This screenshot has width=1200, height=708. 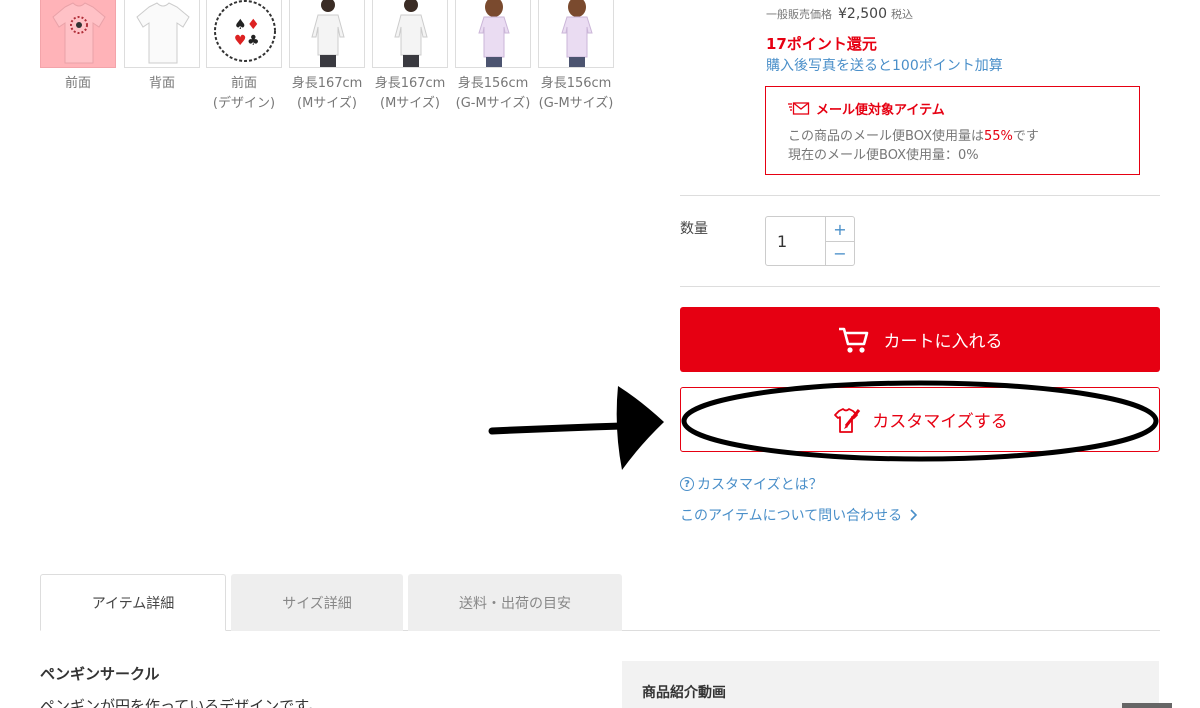 What do you see at coordinates (998, 136) in the screenshot?
I see `mailbox-usage-percent: 55%` at bounding box center [998, 136].